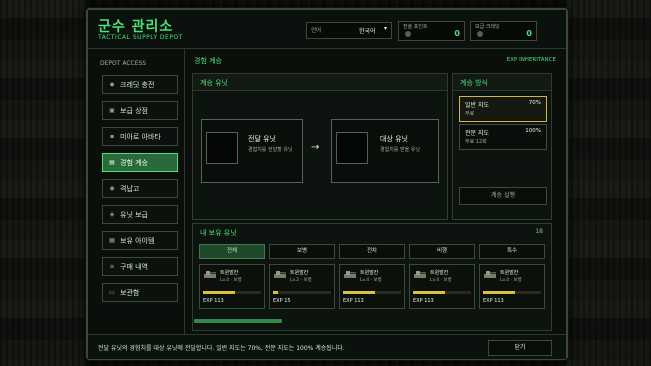 Image resolution: width=651 pixels, height=366 pixels. What do you see at coordinates (470, 114) in the screenshot?
I see `method-cost: 무료` at bounding box center [470, 114].